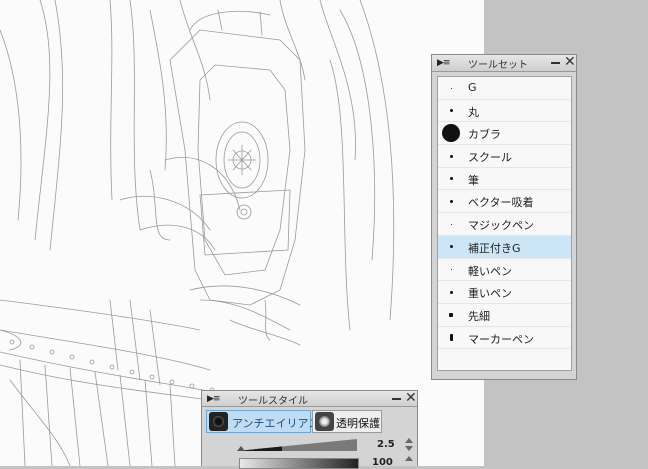 Image resolution: width=648 pixels, height=469 pixels. What do you see at coordinates (504, 179) in the screenshot?
I see `tool-item: 筆` at bounding box center [504, 179].